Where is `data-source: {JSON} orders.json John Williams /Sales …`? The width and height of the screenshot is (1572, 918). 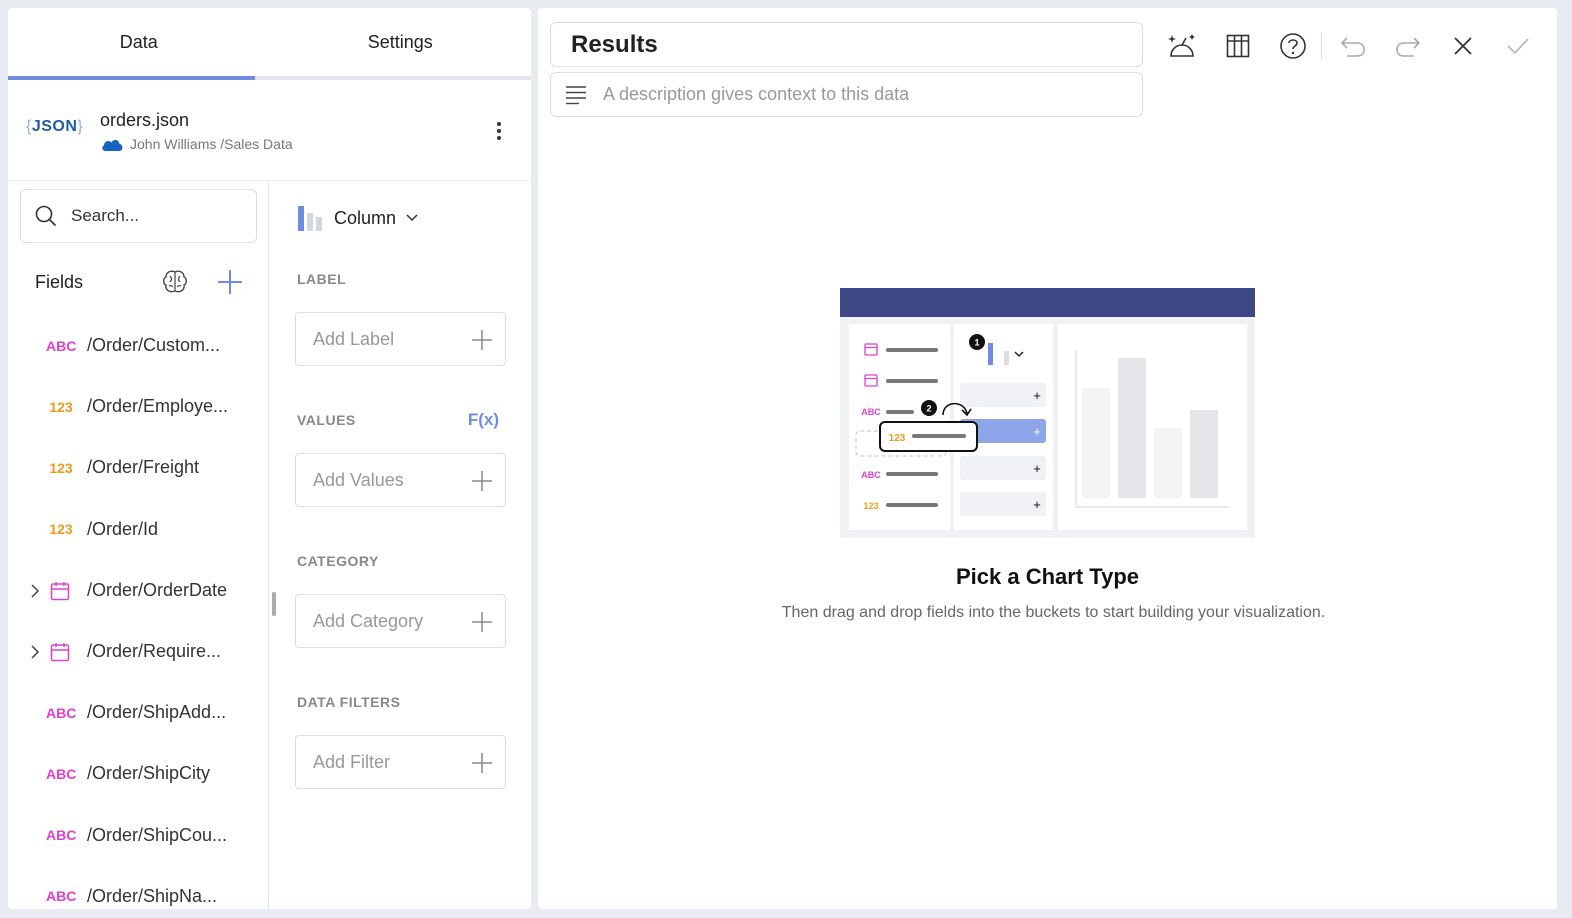
data-source: {JSON} orders.json John Williams /Sales … is located at coordinates (269, 132).